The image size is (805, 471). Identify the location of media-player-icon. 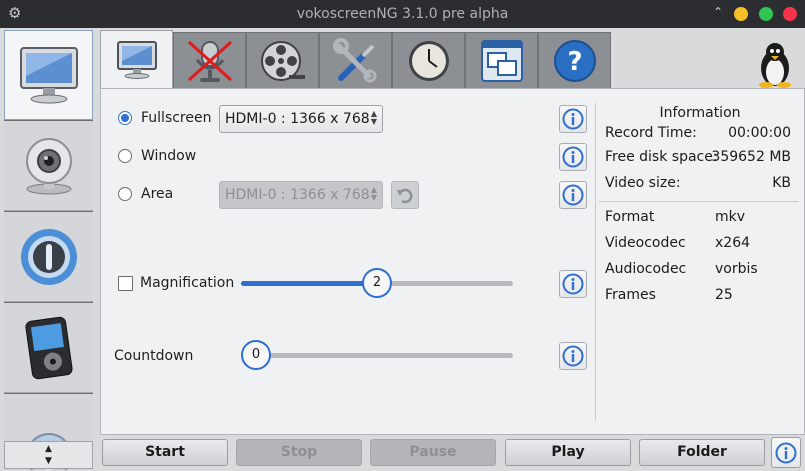
(48, 347).